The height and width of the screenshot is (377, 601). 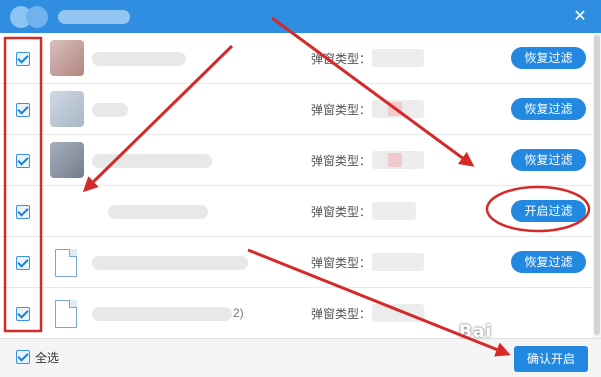 I want to click on scrollbar, so click(x=597, y=185).